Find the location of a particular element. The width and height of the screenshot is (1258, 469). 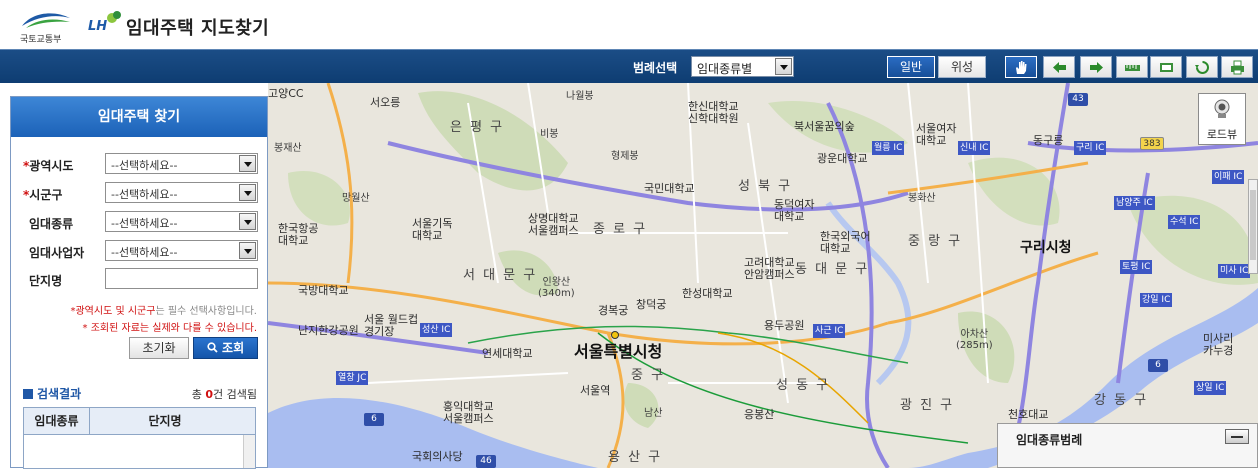

ministry-logo: 국토교통부 is located at coordinates (46, 26).